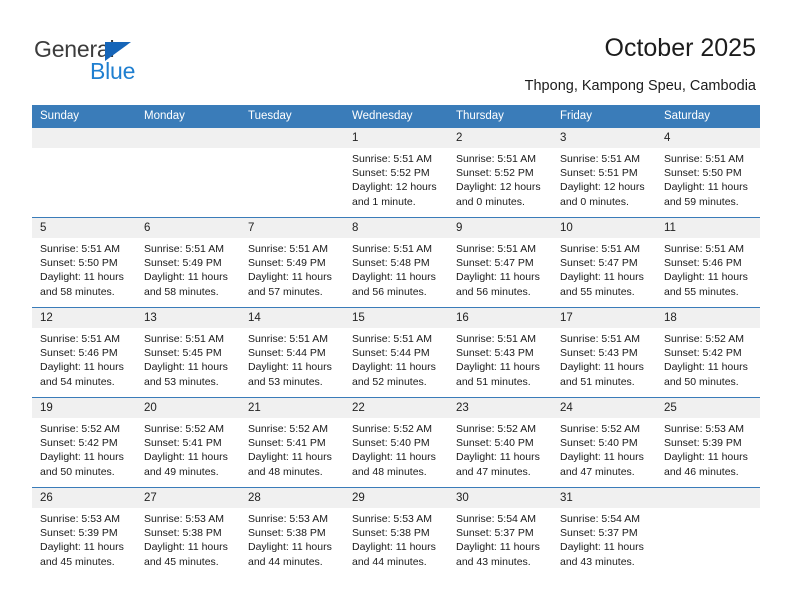 The width and height of the screenshot is (792, 612). What do you see at coordinates (602, 187) in the screenshot?
I see `daylight-text: Daylight: 12 hours` at bounding box center [602, 187].